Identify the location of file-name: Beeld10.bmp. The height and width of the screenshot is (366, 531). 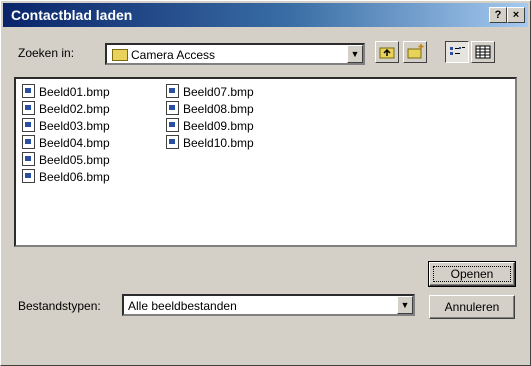
(218, 143).